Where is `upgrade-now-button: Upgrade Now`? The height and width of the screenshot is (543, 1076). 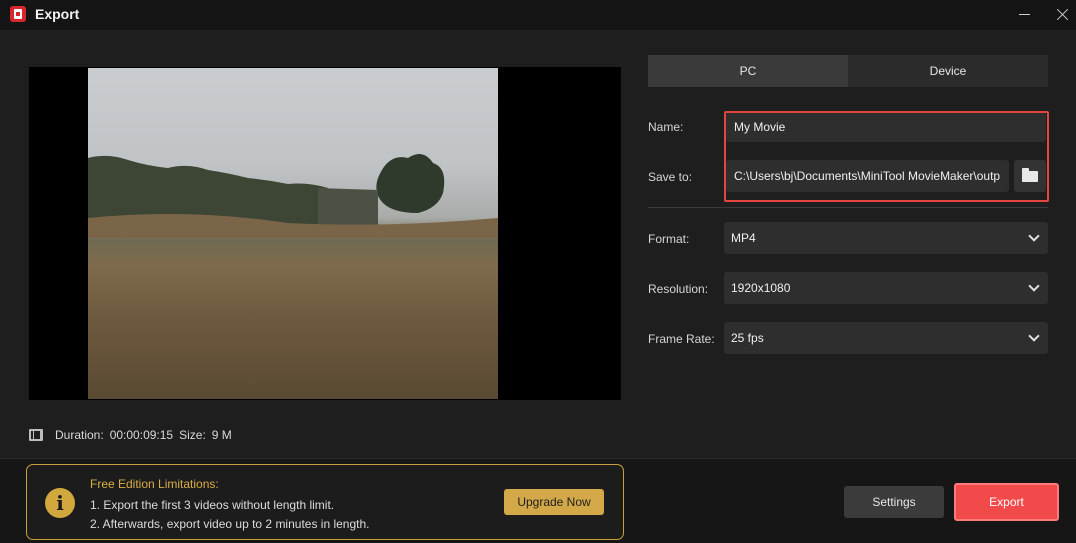 upgrade-now-button: Upgrade Now is located at coordinates (554, 502).